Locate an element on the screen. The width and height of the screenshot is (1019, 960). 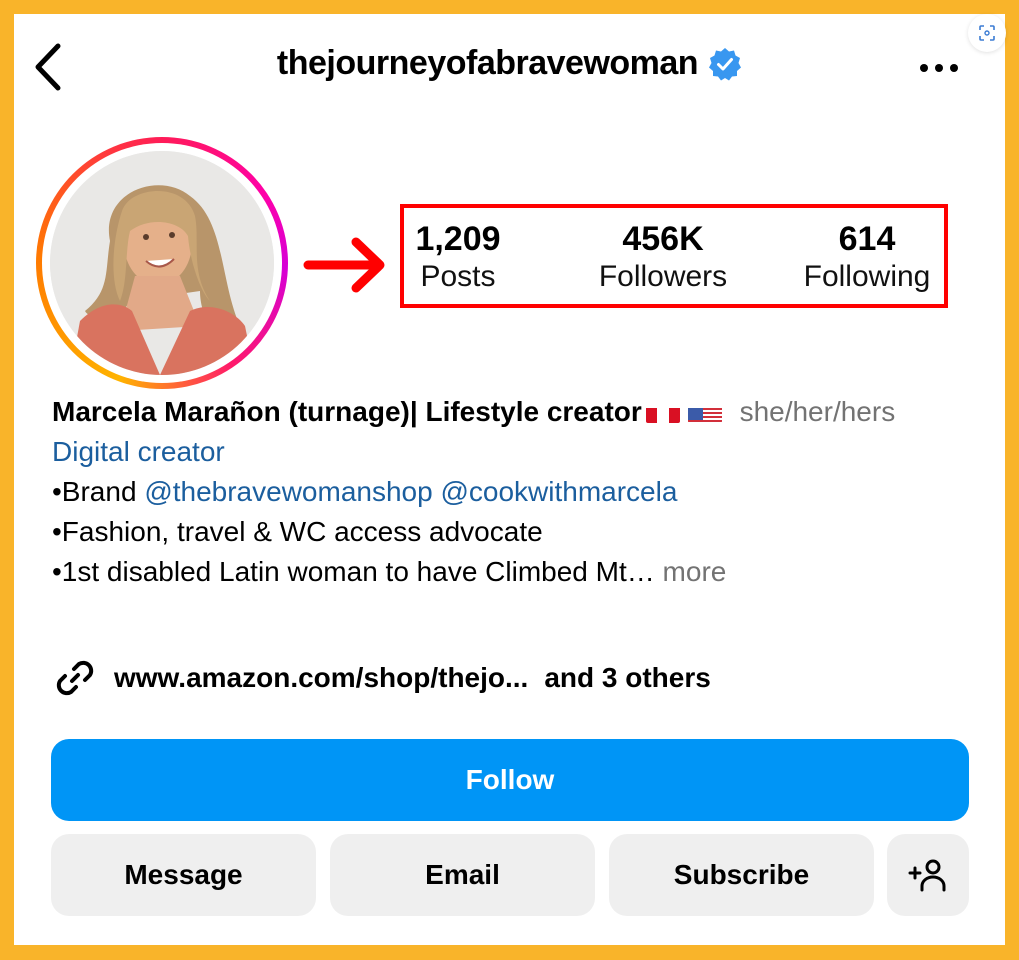
mention-cookwithmarcela: @cookwithmarcela is located at coordinates (558, 491).